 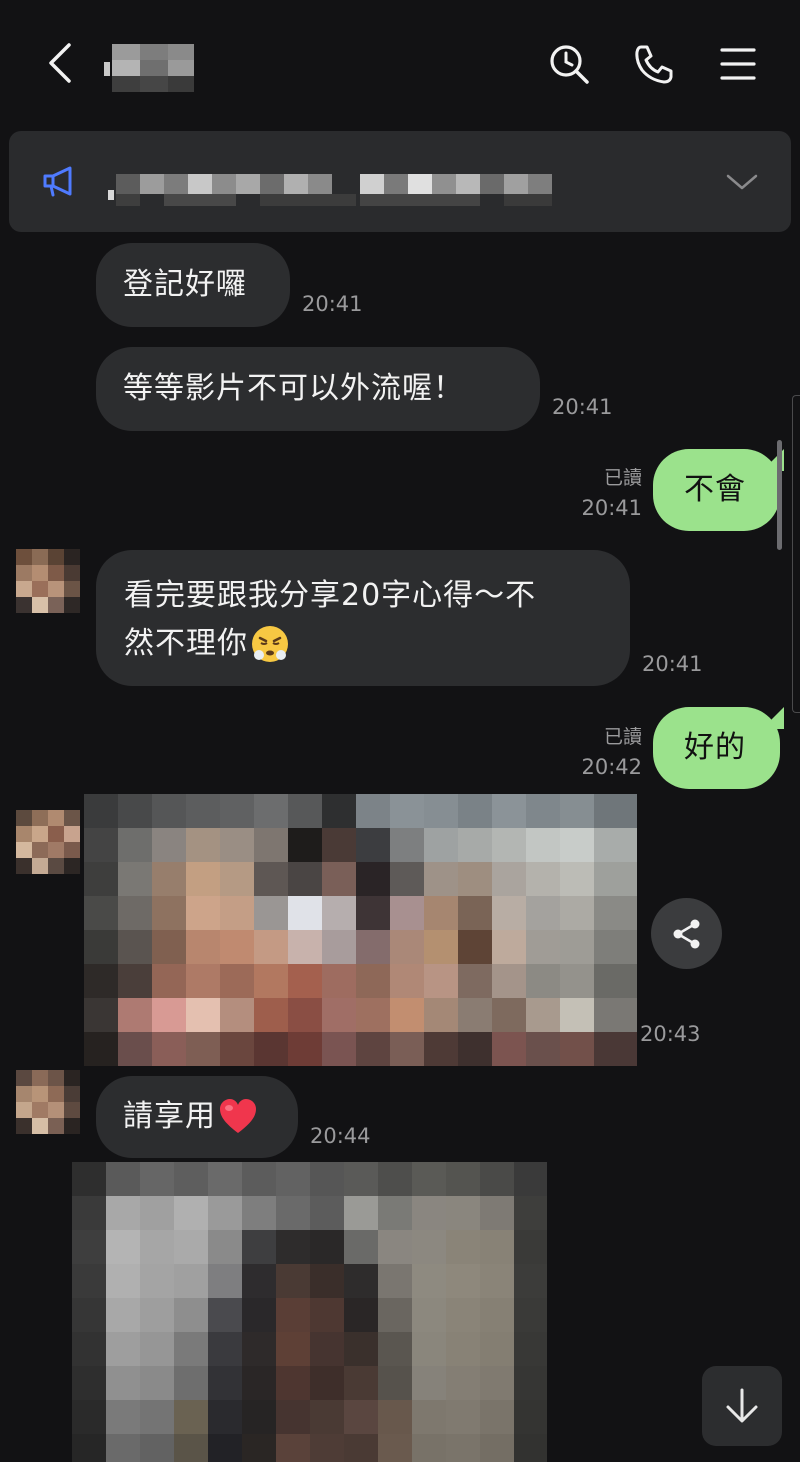 I want to click on back-button, so click(x=60, y=63).